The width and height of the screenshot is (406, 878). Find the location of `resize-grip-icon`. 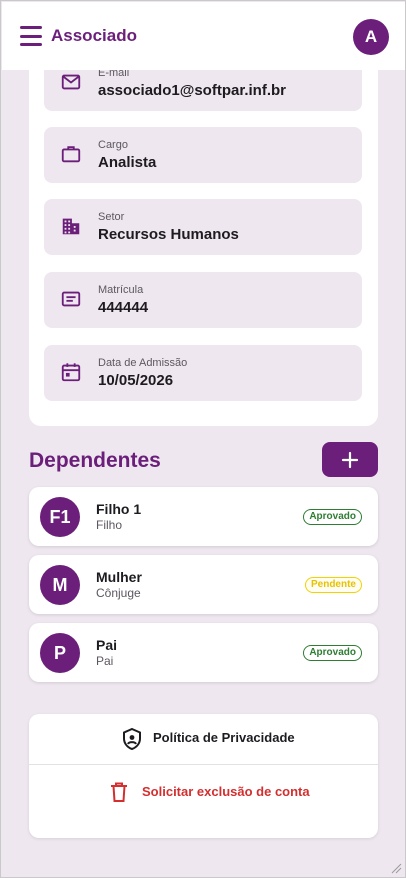

resize-grip-icon is located at coordinates (396, 868).